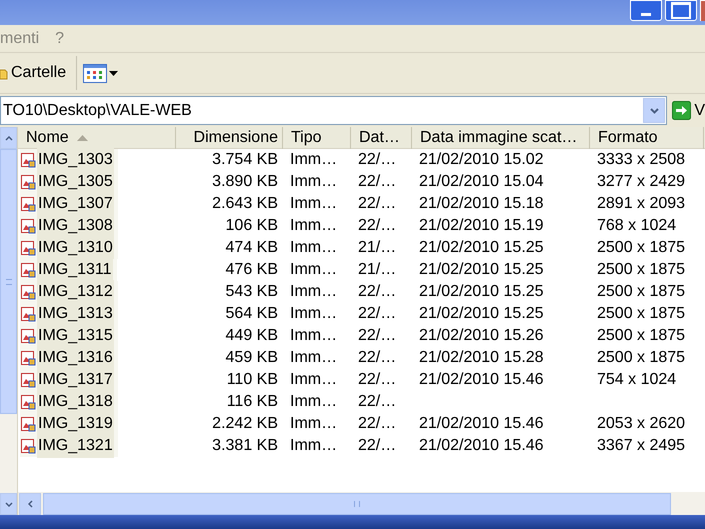 The height and width of the screenshot is (529, 705). Describe the element at coordinates (481, 182) in the screenshot. I see `table-cell-text: 21/02/2010 15.04` at that location.